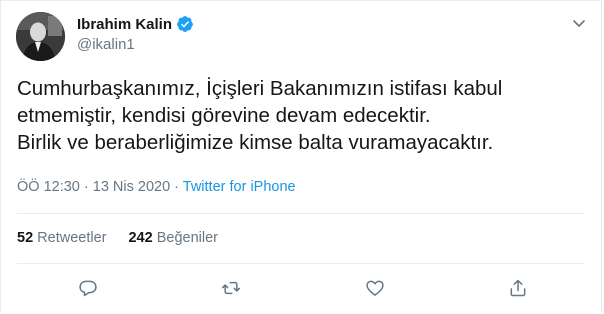 The image size is (604, 314). I want to click on share-button, so click(518, 288).